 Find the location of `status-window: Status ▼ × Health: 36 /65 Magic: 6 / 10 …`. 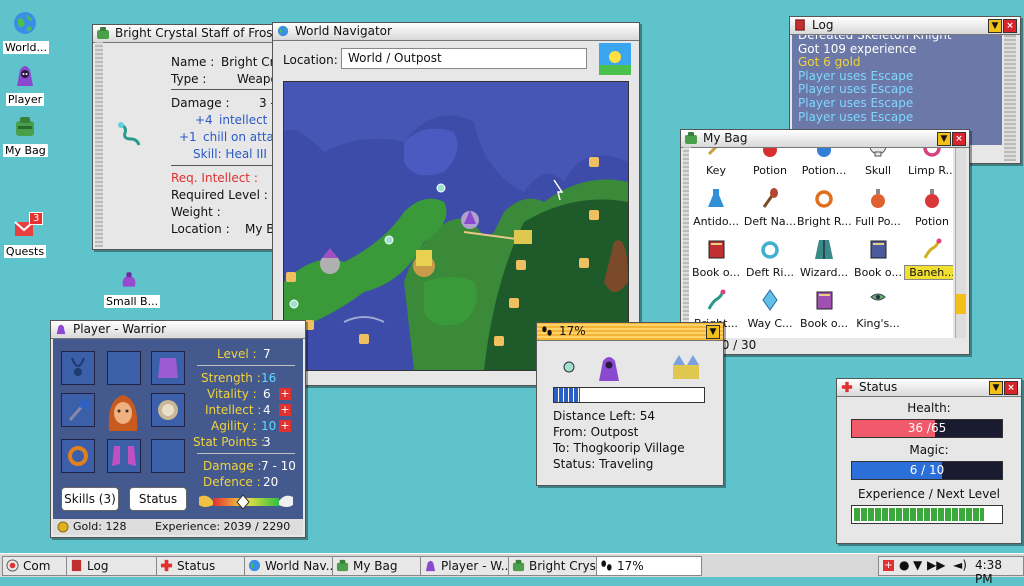

status-window: Status ▼ × Health: 36 /65 Magic: 6 / 10 … is located at coordinates (929, 461).